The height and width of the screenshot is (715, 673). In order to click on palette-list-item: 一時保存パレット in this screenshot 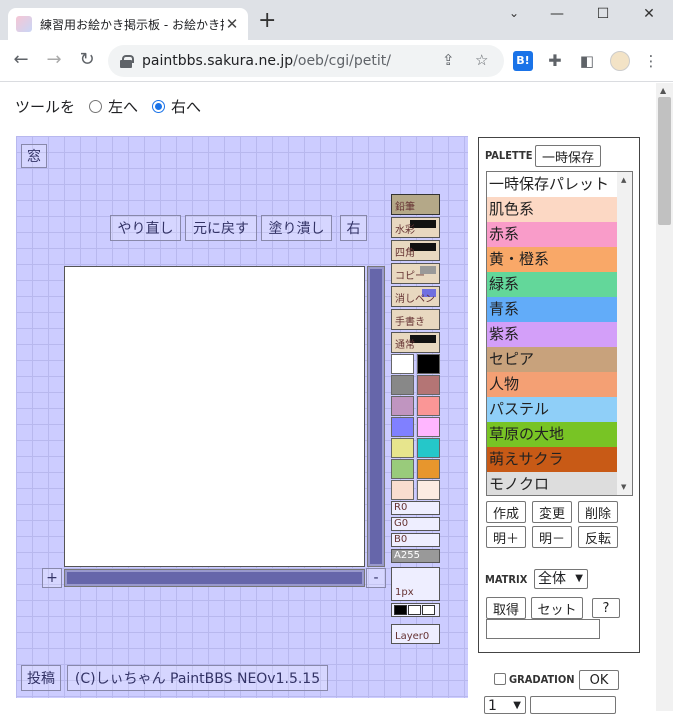, I will do `click(552, 184)`.